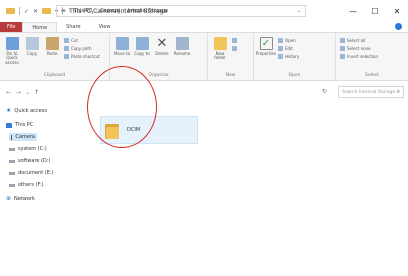  Describe the element at coordinates (52, 53) in the screenshot. I see `paste-label: Paste` at that location.